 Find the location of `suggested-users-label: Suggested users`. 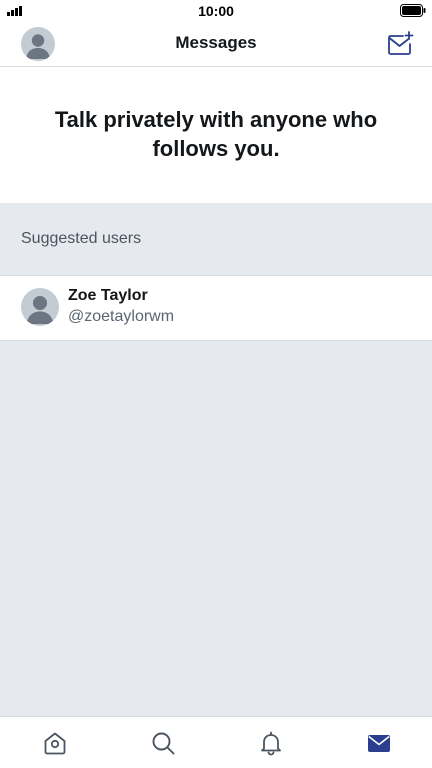

suggested-users-label: Suggested users is located at coordinates (81, 238).